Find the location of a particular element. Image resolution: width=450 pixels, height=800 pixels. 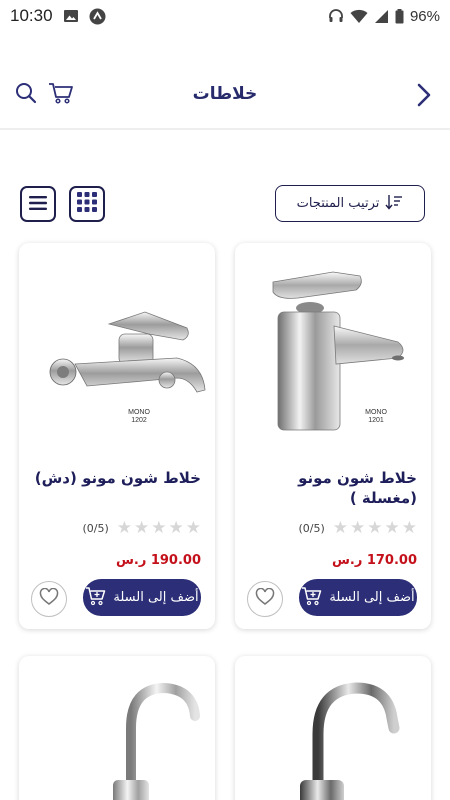

battery-icon is located at coordinates (399, 16).